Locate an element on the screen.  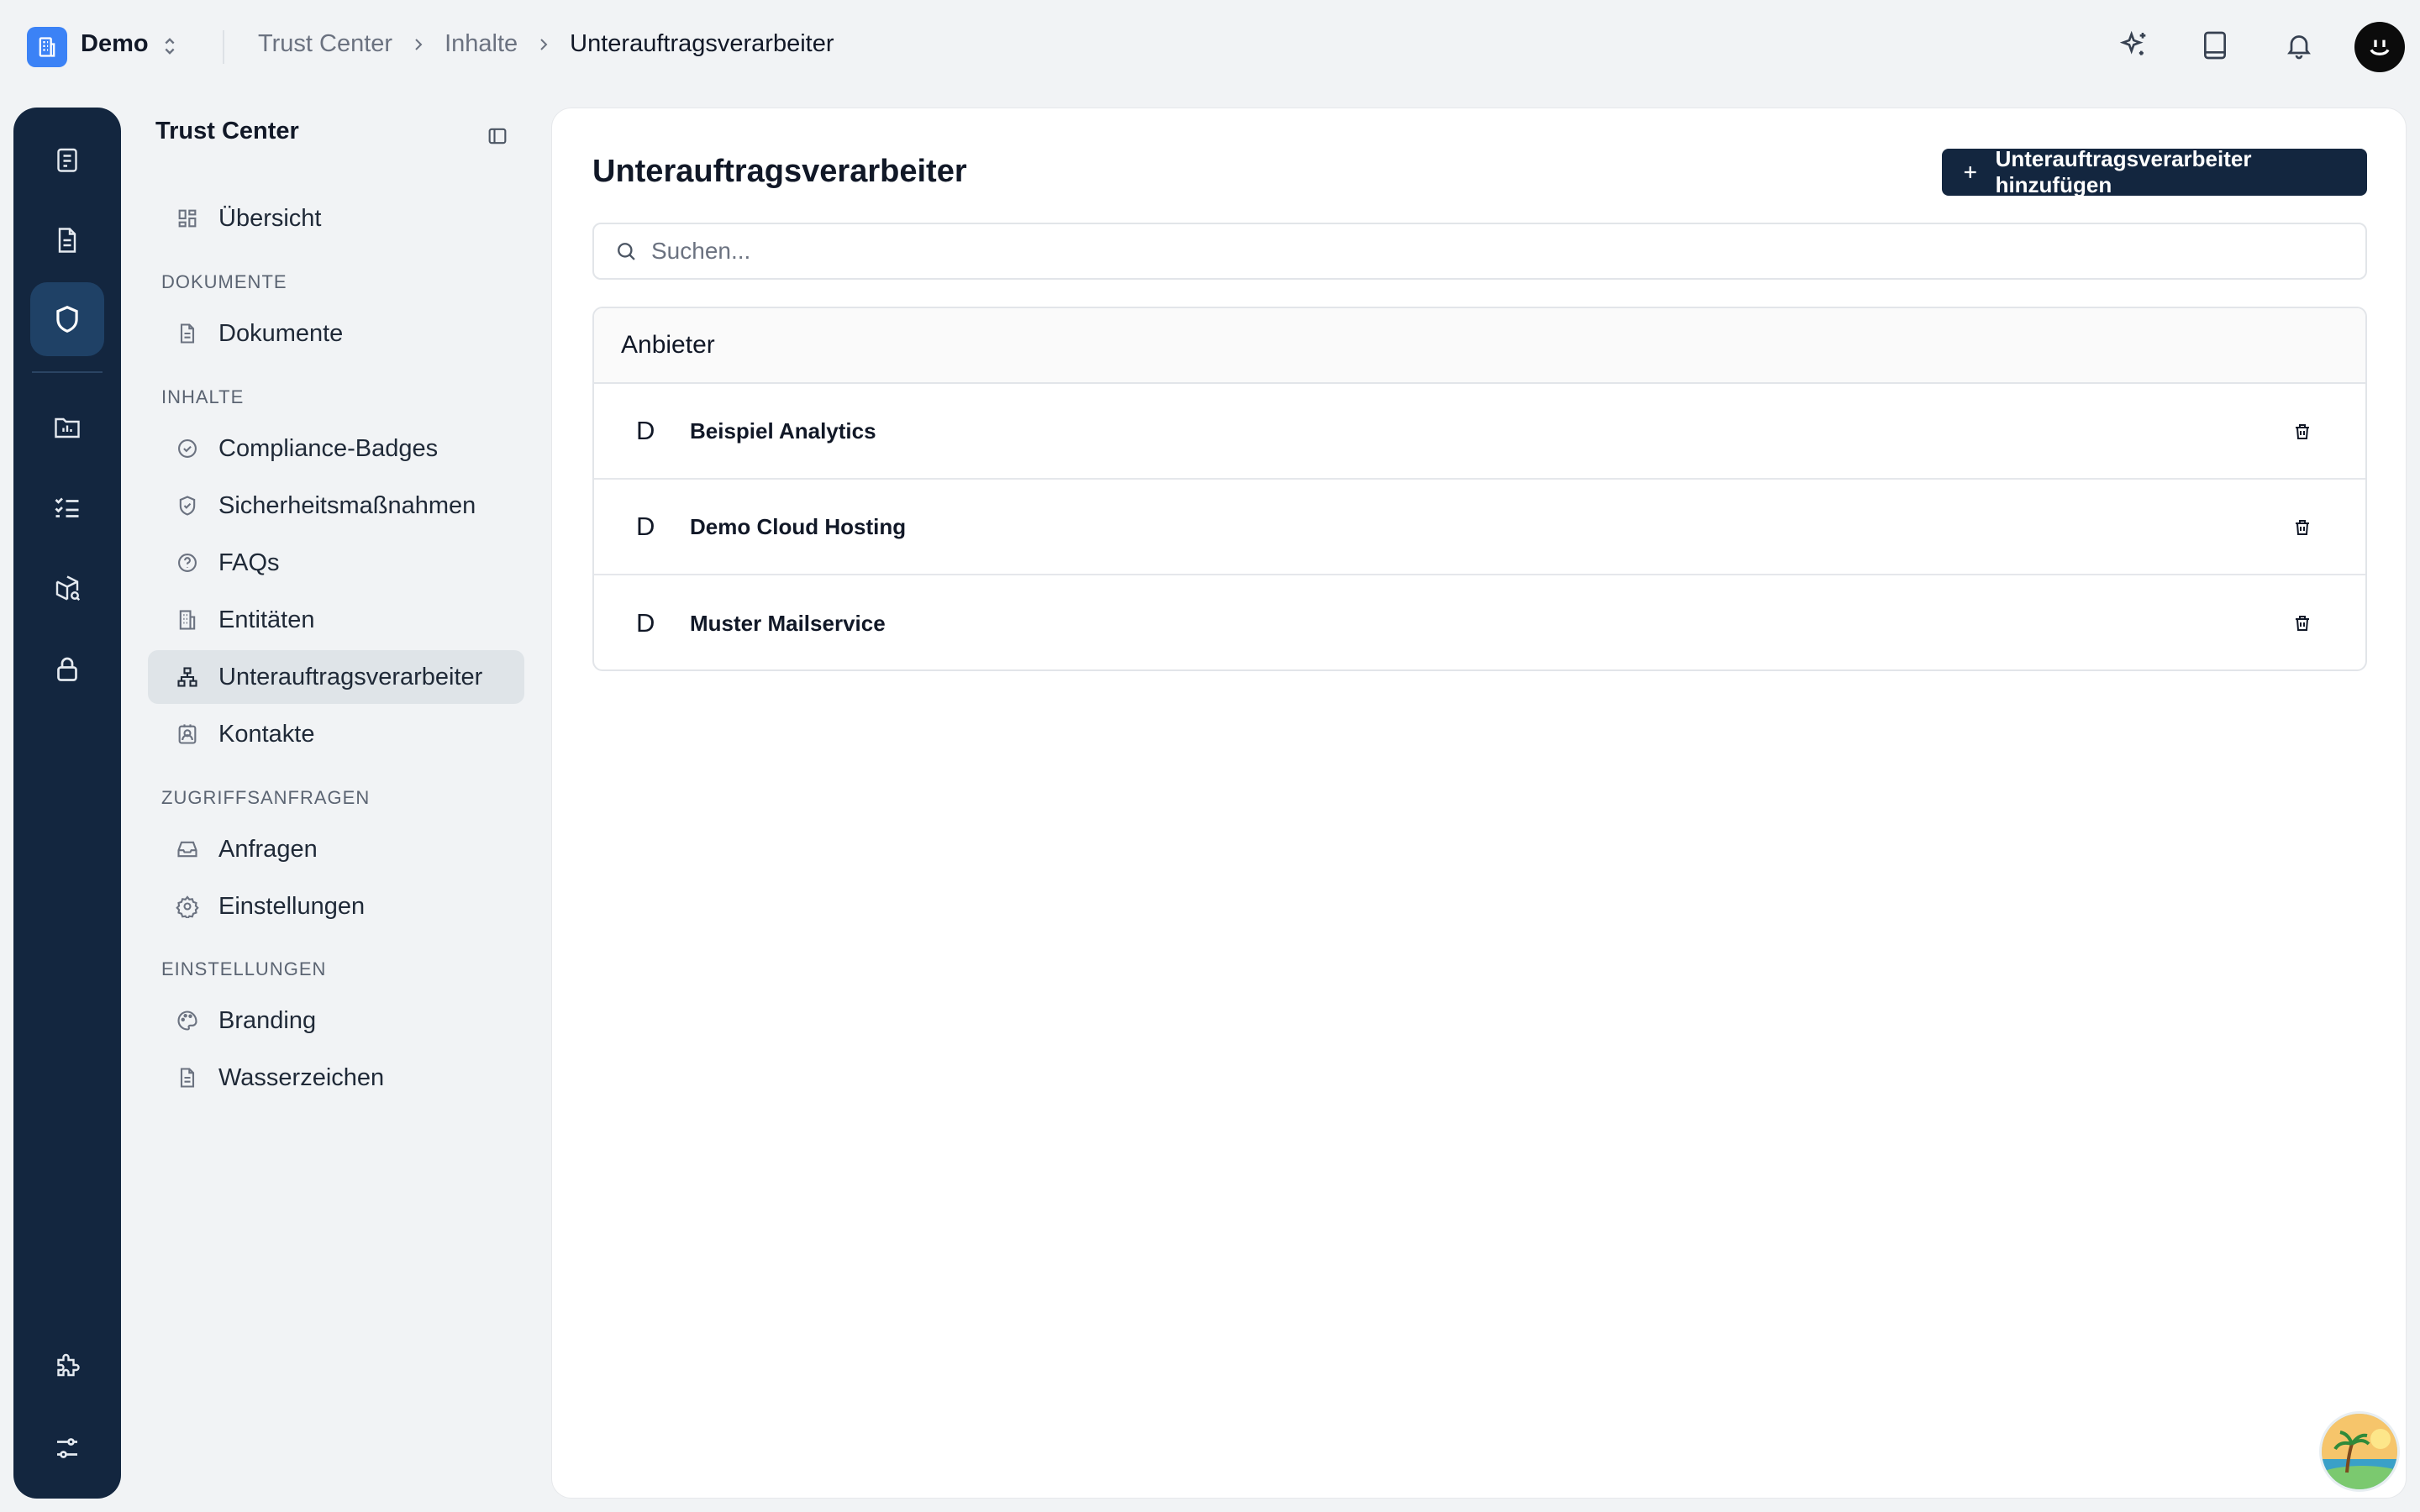
sidebar-item-anfragen: Anfragen is located at coordinates (336, 849).